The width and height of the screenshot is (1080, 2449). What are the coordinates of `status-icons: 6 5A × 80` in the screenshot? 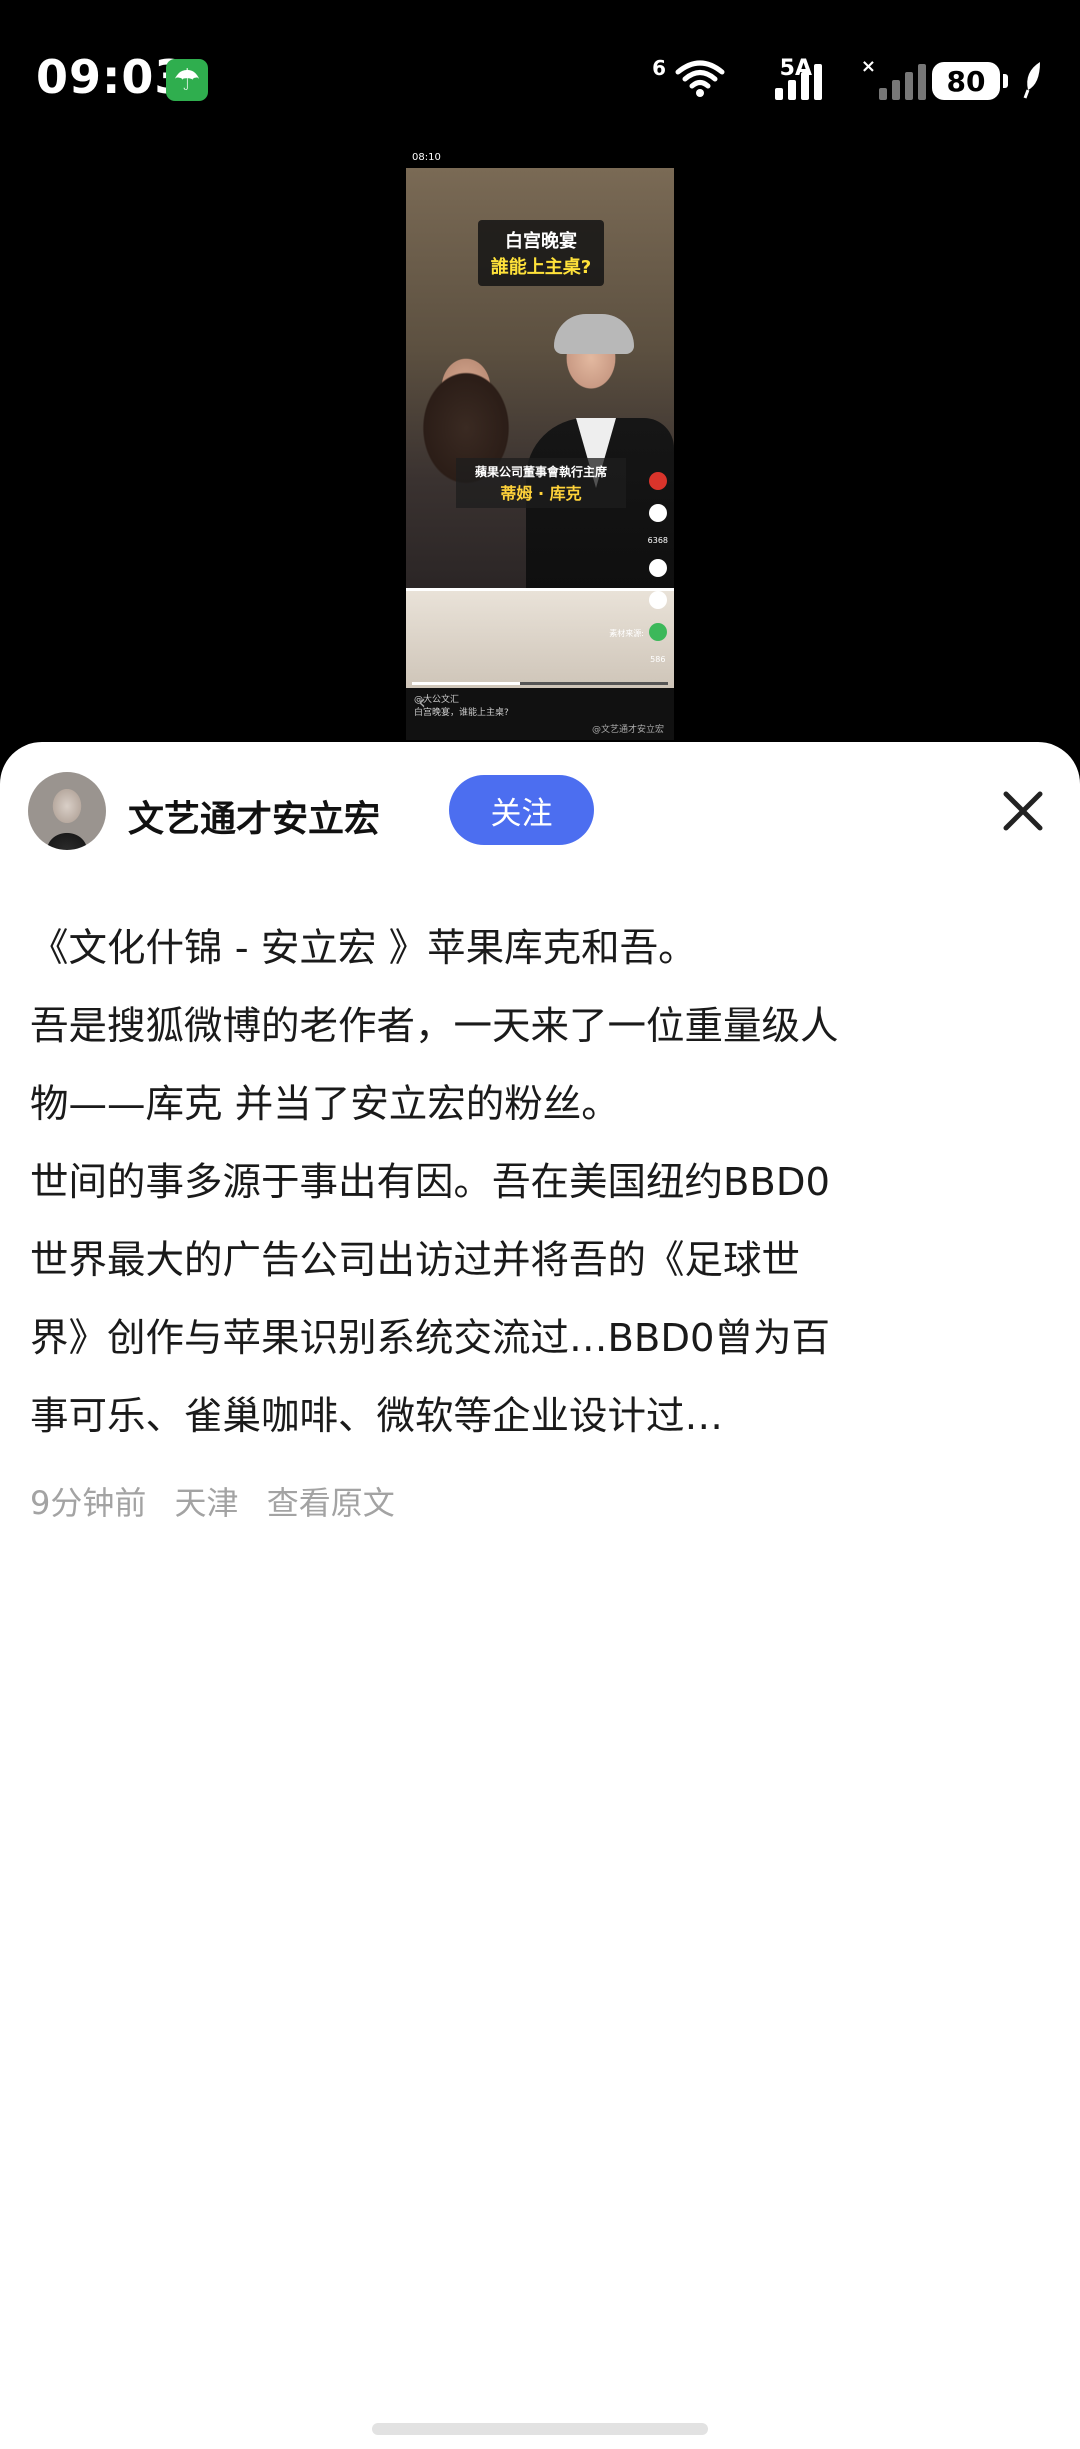 It's located at (784, 80).